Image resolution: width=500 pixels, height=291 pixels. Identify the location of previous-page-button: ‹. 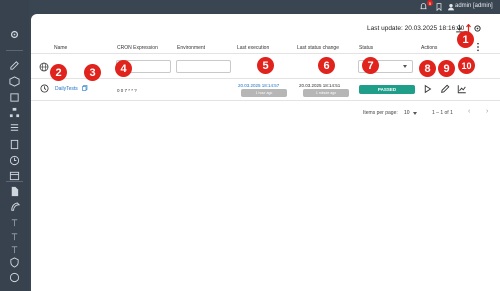
(469, 111).